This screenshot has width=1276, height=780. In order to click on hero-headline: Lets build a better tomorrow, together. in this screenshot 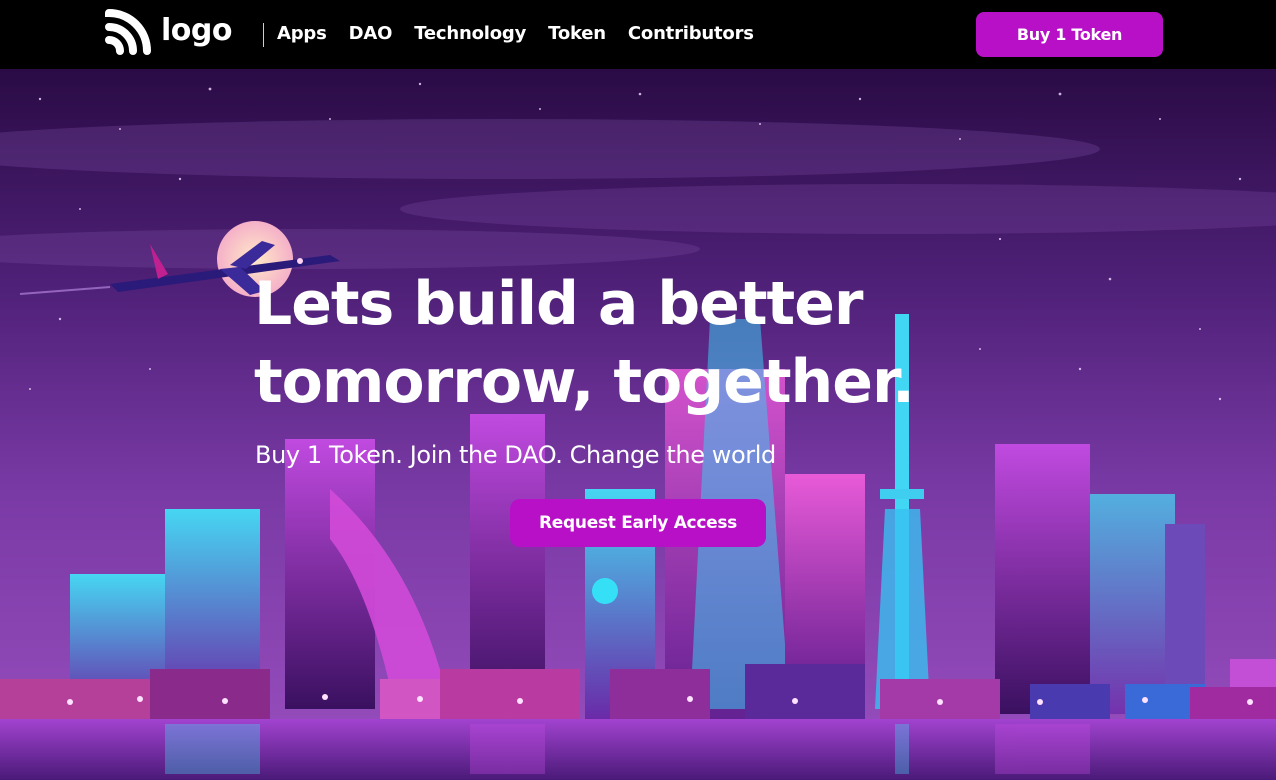, I will do `click(634, 343)`.